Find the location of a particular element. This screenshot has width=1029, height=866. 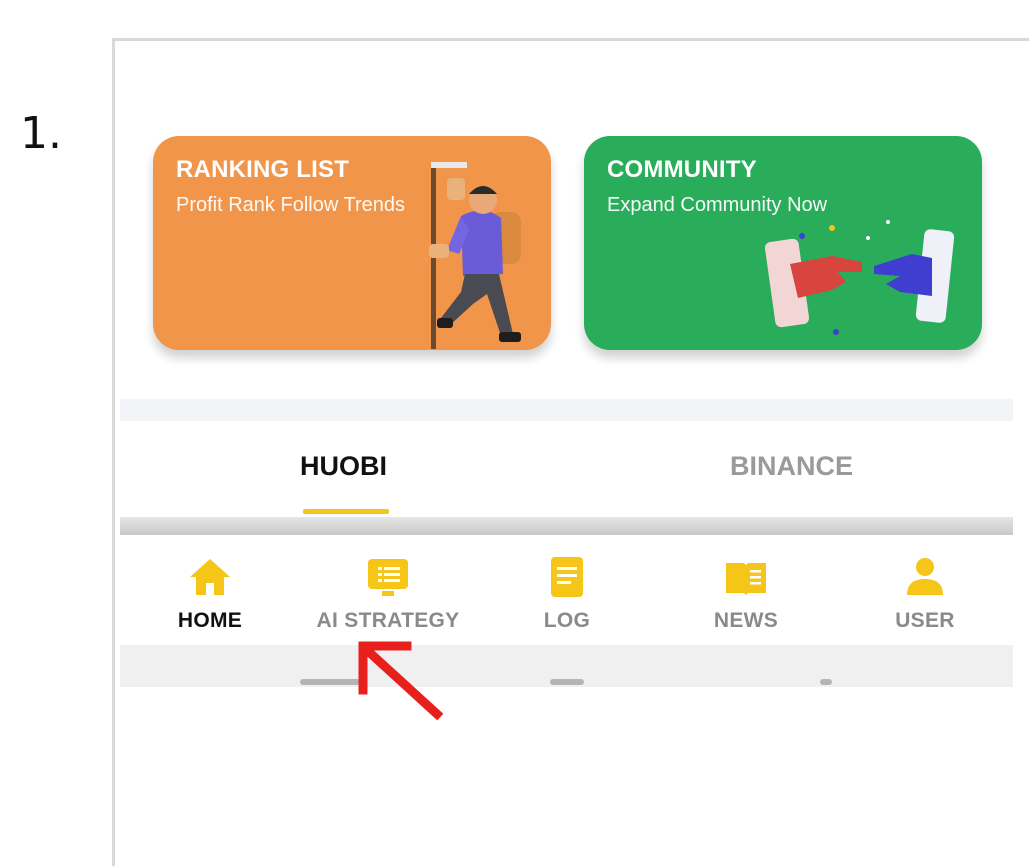

ranking-list-subtitle: Profit Rank Follow Trends is located at coordinates (290, 205).